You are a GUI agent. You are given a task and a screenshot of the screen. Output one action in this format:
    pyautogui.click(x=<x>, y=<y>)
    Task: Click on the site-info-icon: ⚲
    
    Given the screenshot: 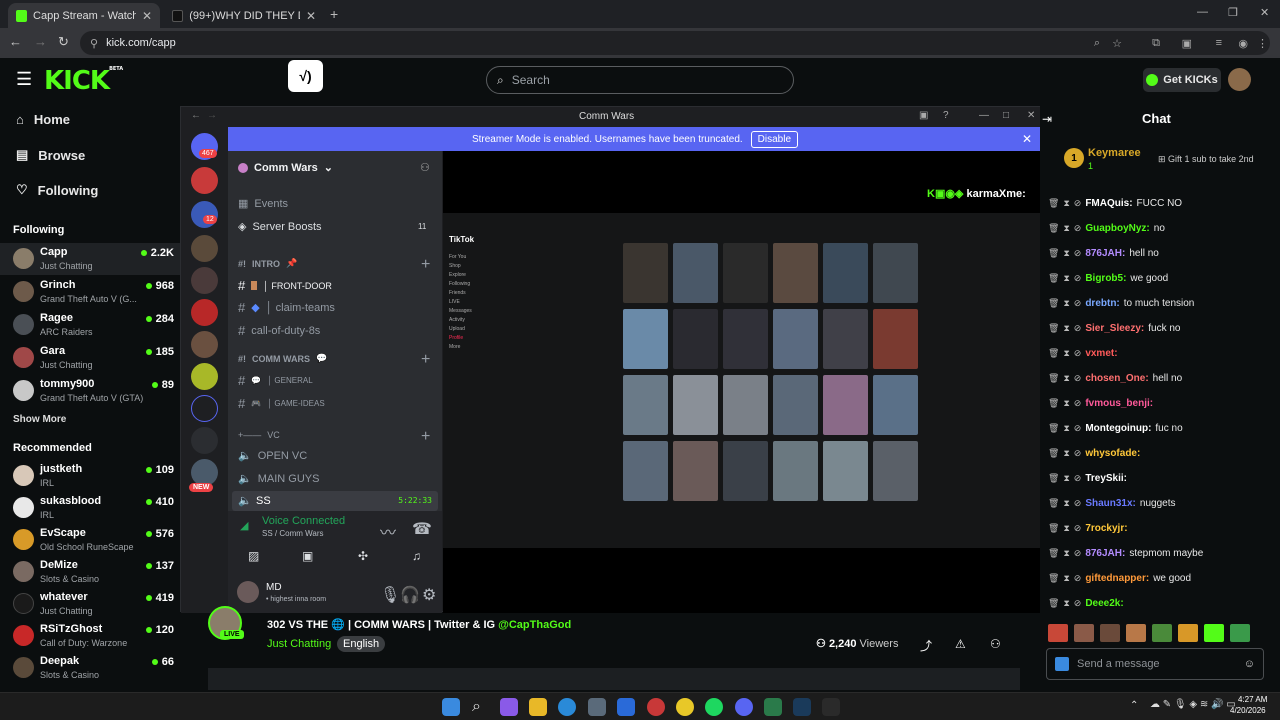 What is the action you would take?
    pyautogui.click(x=94, y=43)
    